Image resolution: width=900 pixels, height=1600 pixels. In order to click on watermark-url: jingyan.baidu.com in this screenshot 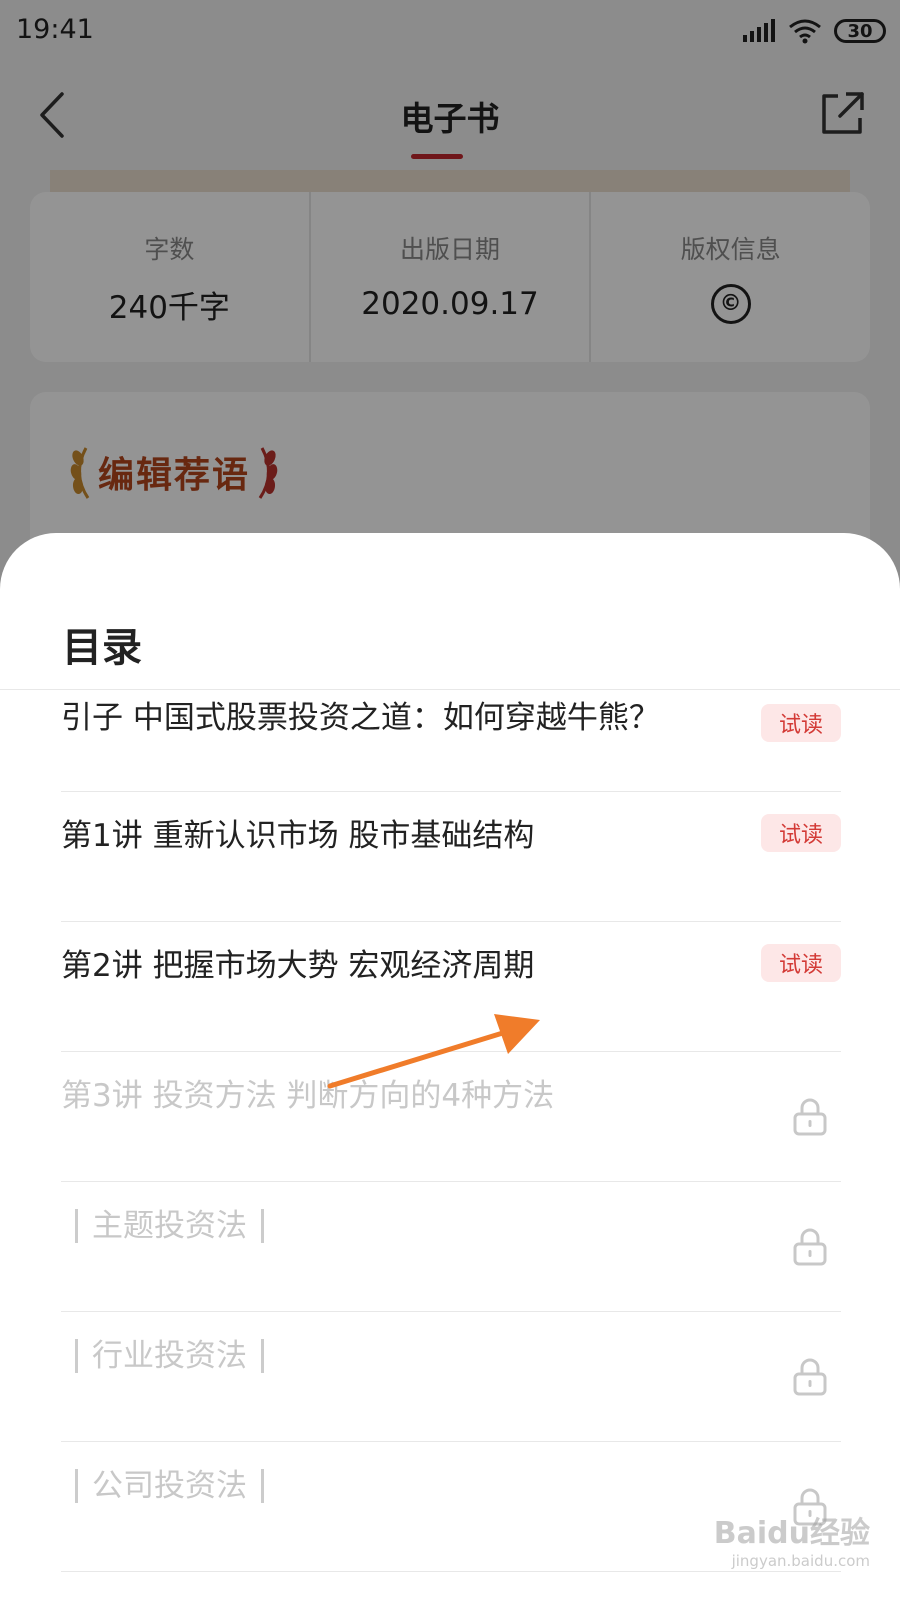, I will do `click(800, 1561)`.